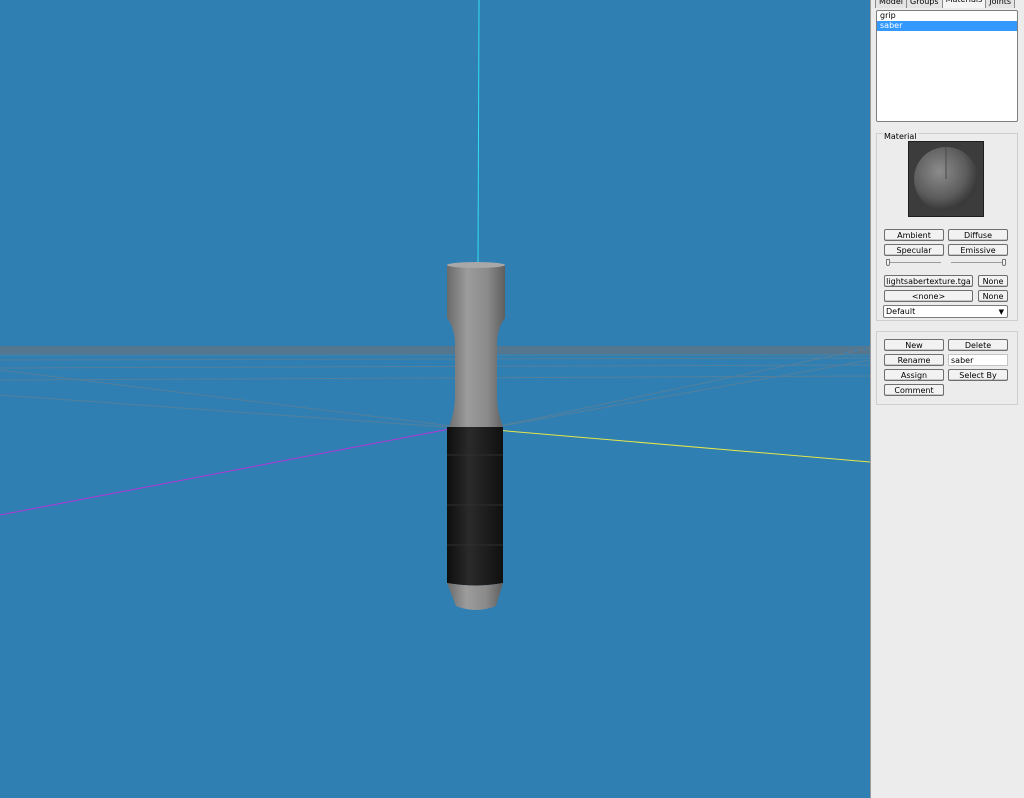  Describe the element at coordinates (914, 250) in the screenshot. I see `specular-button: Specular` at that location.